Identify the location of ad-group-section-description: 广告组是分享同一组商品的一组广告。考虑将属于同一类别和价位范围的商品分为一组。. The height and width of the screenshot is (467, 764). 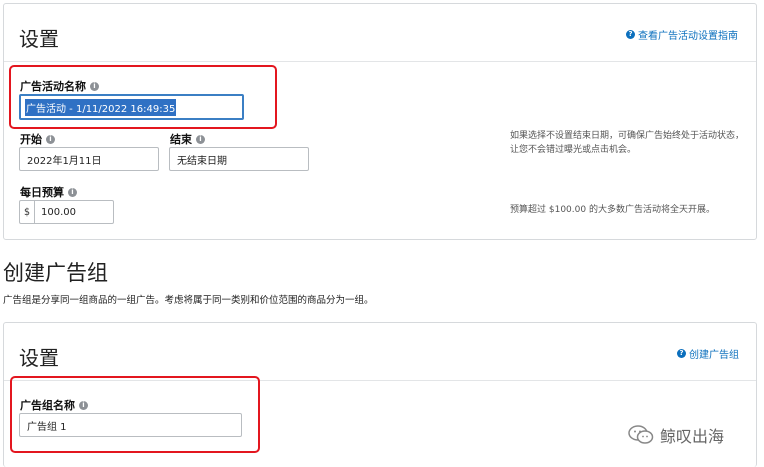
(188, 300).